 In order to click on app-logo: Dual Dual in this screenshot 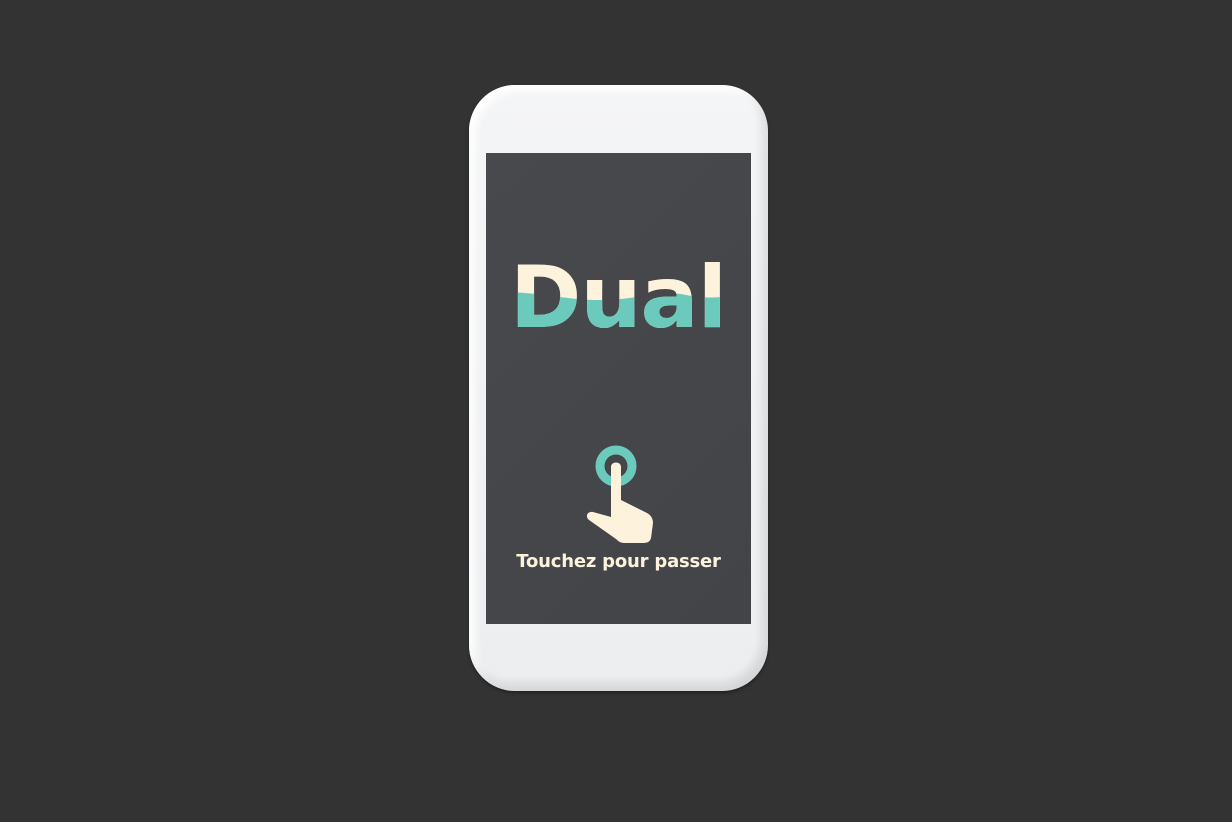, I will do `click(618, 300)`.